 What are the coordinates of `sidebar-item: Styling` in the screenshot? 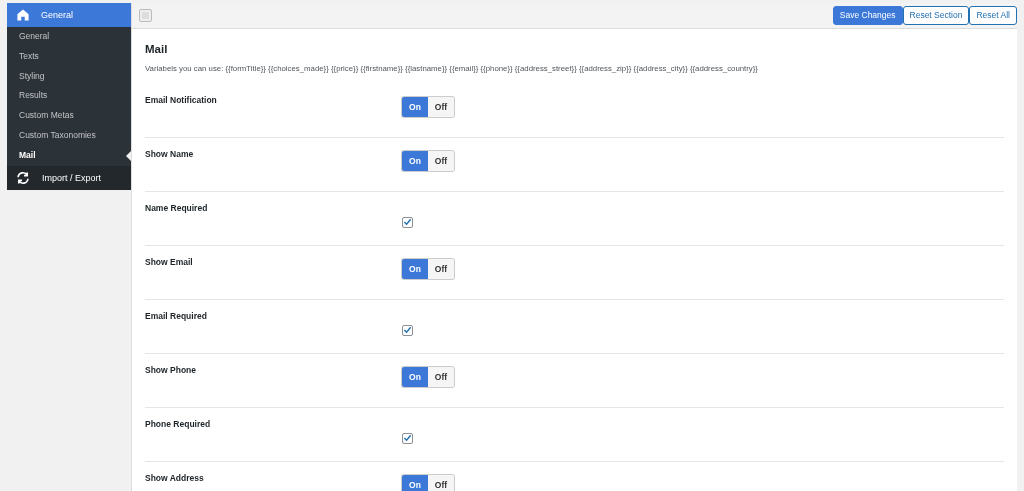 It's located at (69, 76).